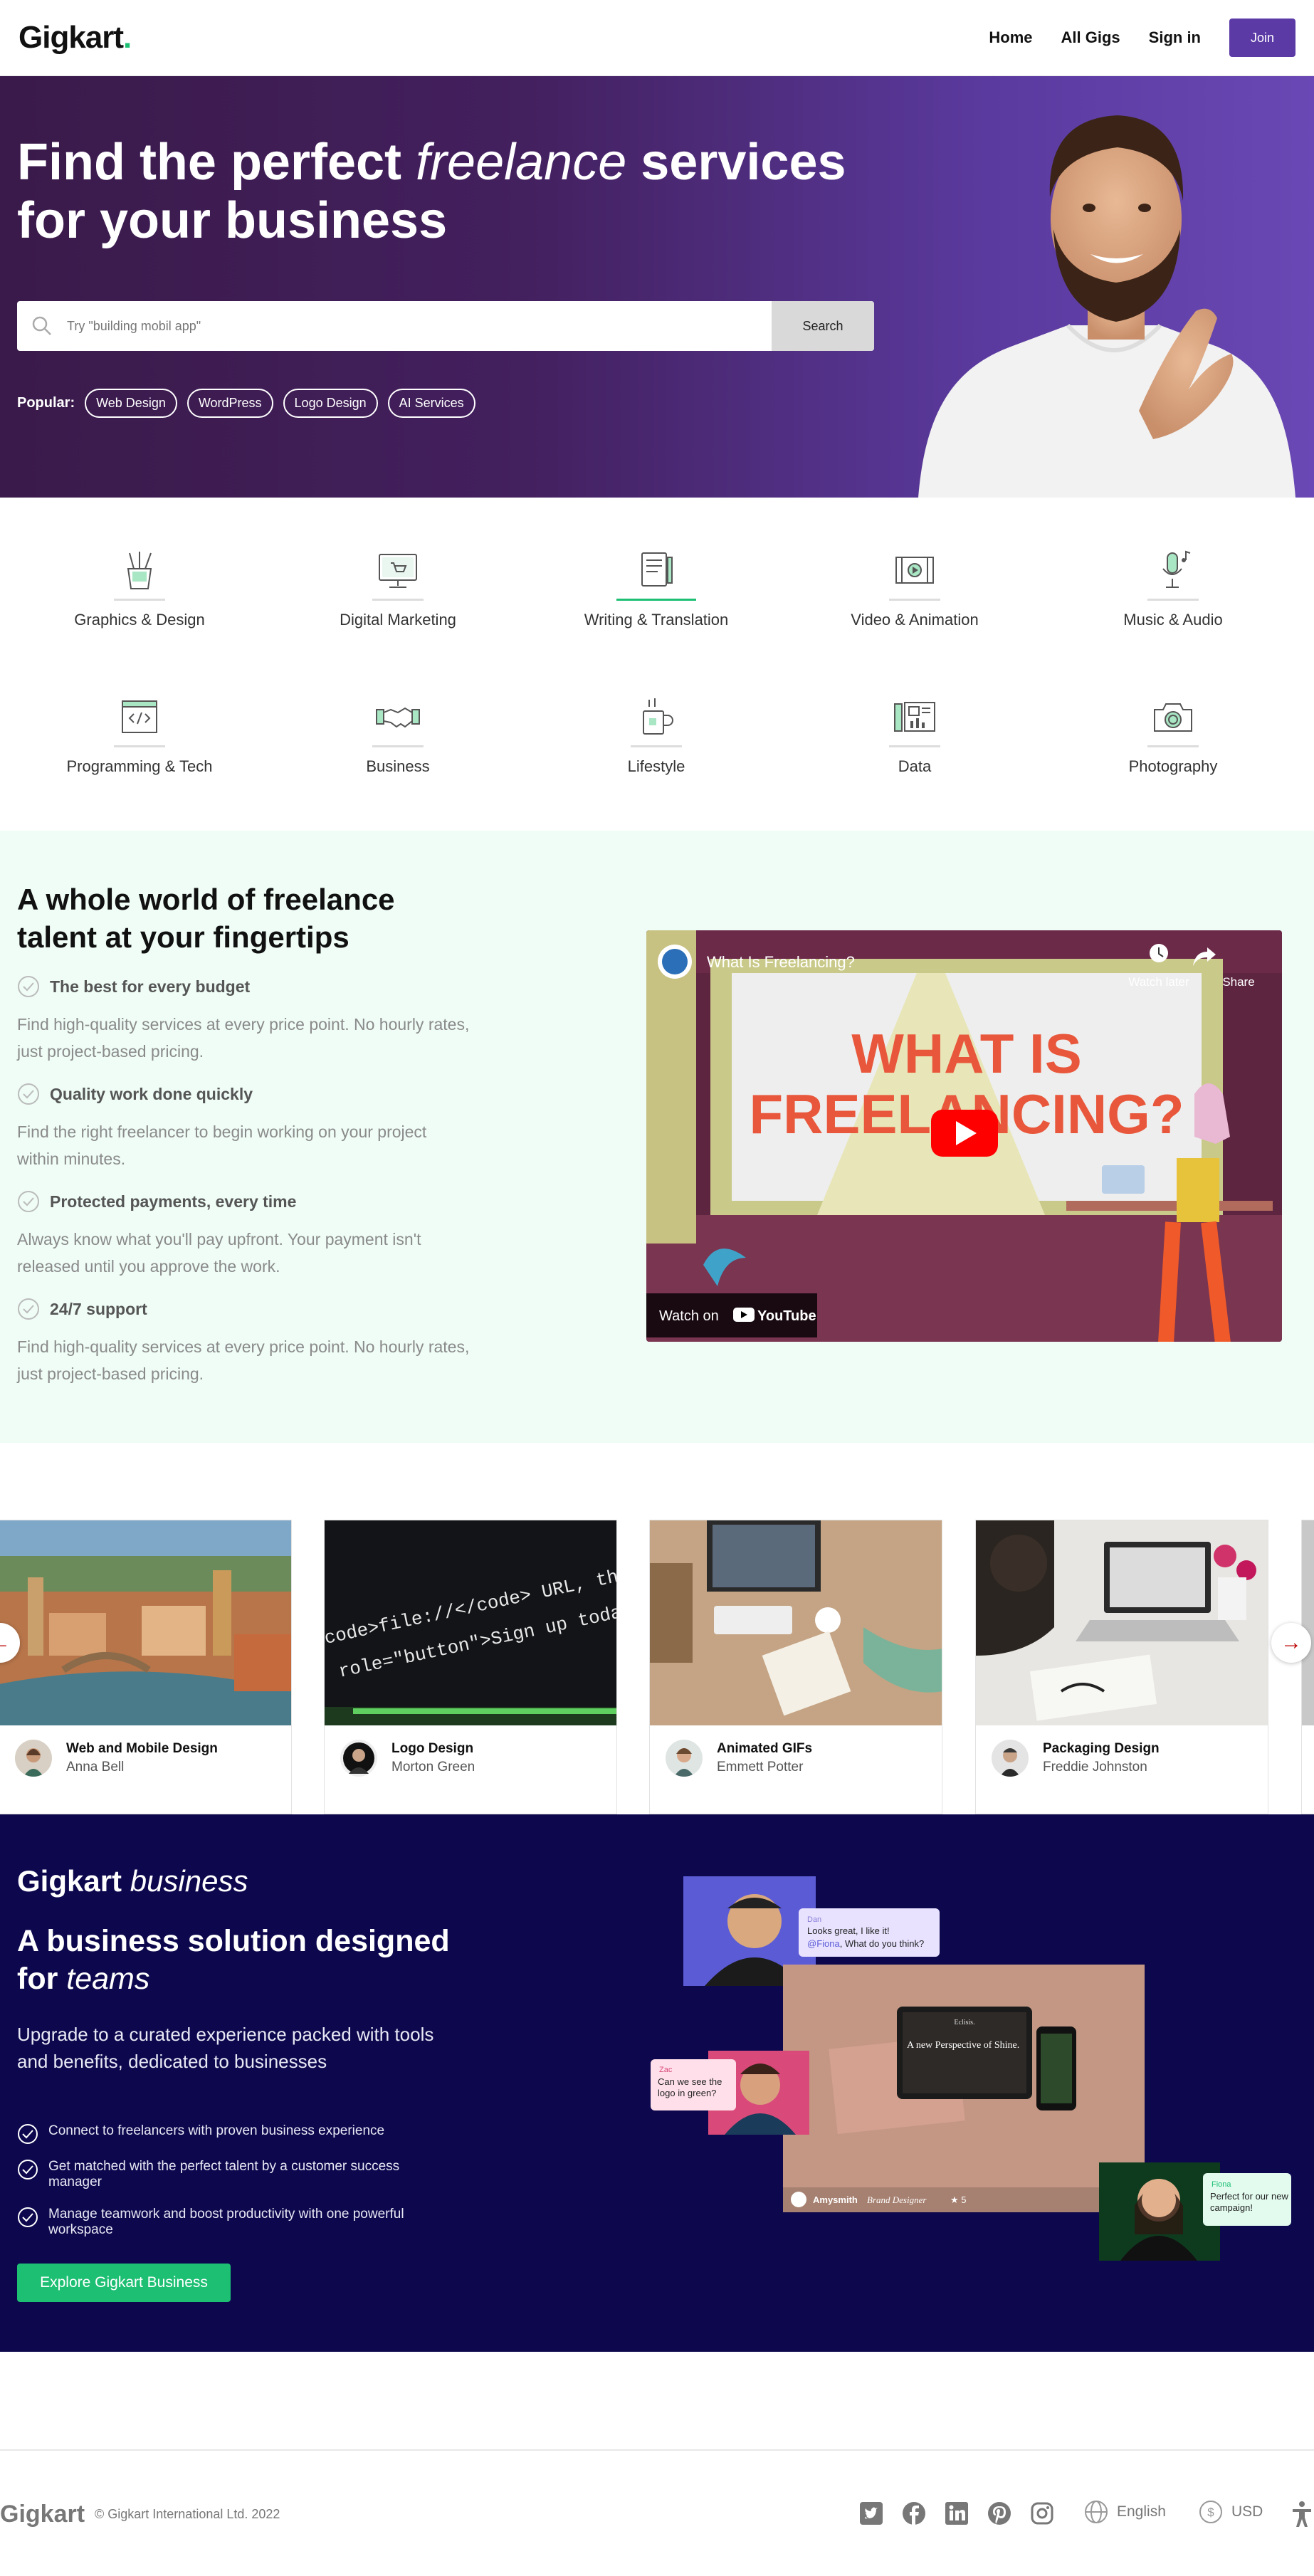  I want to click on mockup-title: A new Perspective of Shine., so click(963, 2046).